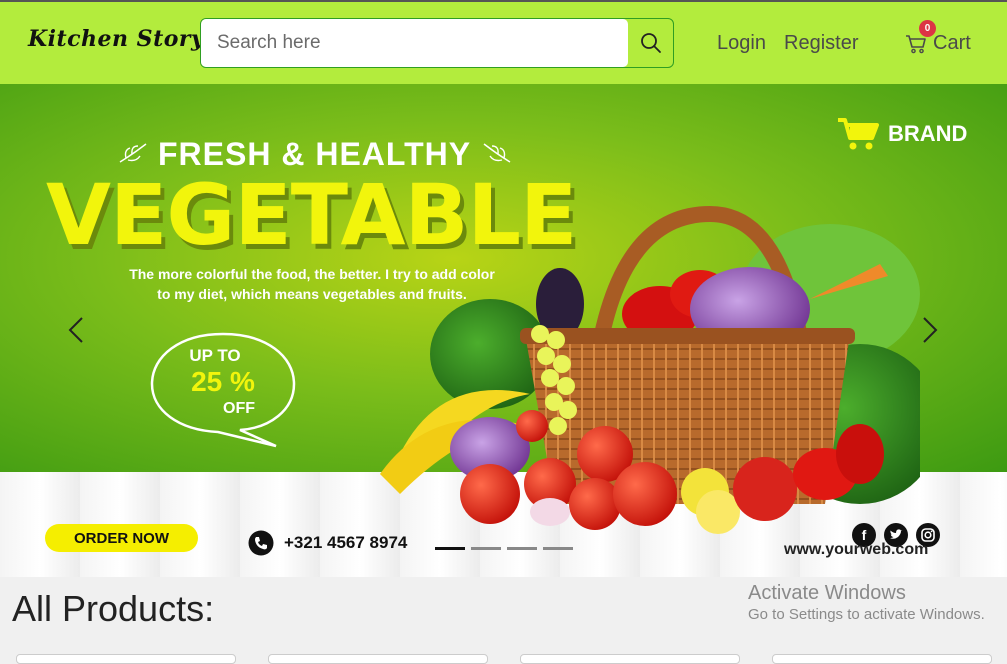  Describe the element at coordinates (821, 43) in the screenshot. I see `register-link: Register` at that location.